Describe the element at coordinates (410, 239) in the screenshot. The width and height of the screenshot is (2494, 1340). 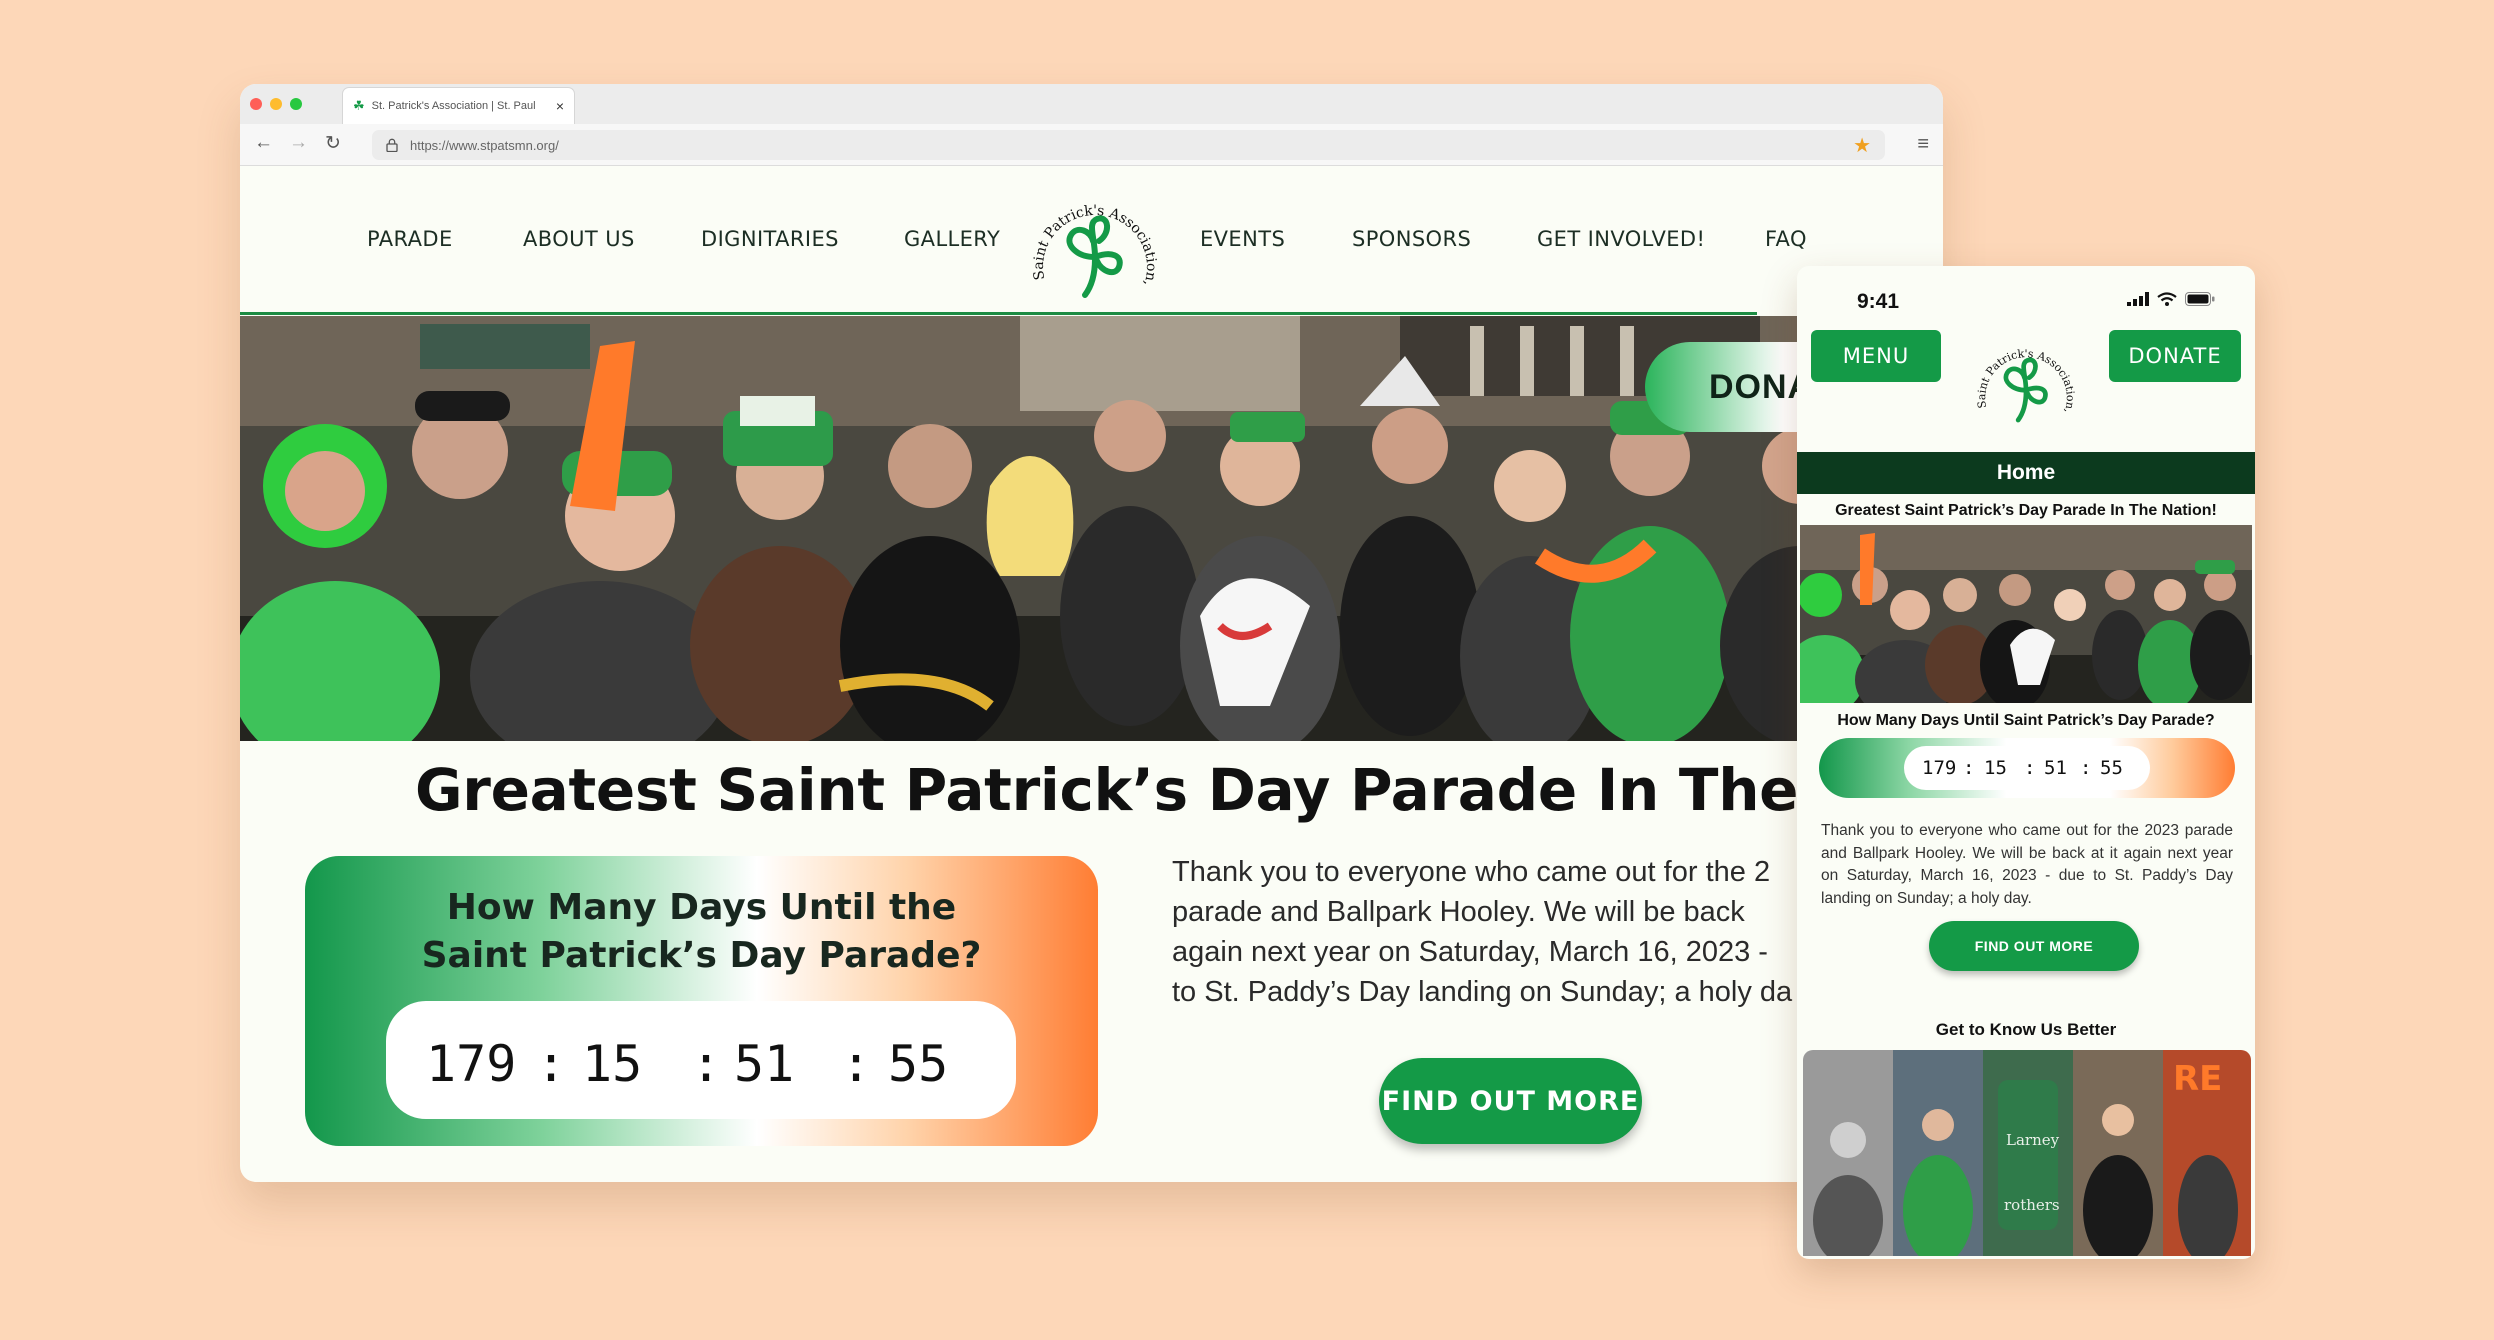
I see `nav-item-parade: PARADE` at that location.